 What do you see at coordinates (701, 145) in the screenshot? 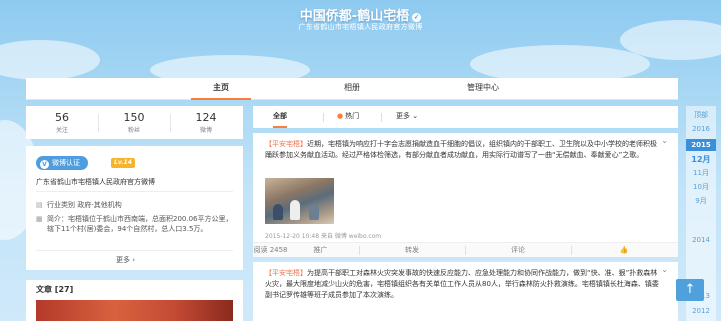
I see `timeline-year-2015: 2015` at bounding box center [701, 145].